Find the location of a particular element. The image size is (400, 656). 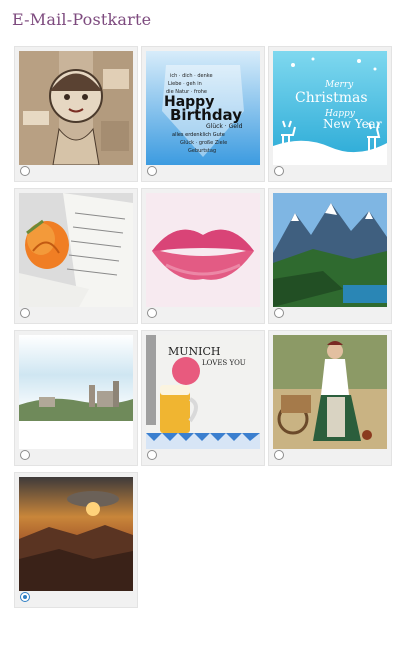

postcard-thumbnail-mountains is located at coordinates (330, 250).